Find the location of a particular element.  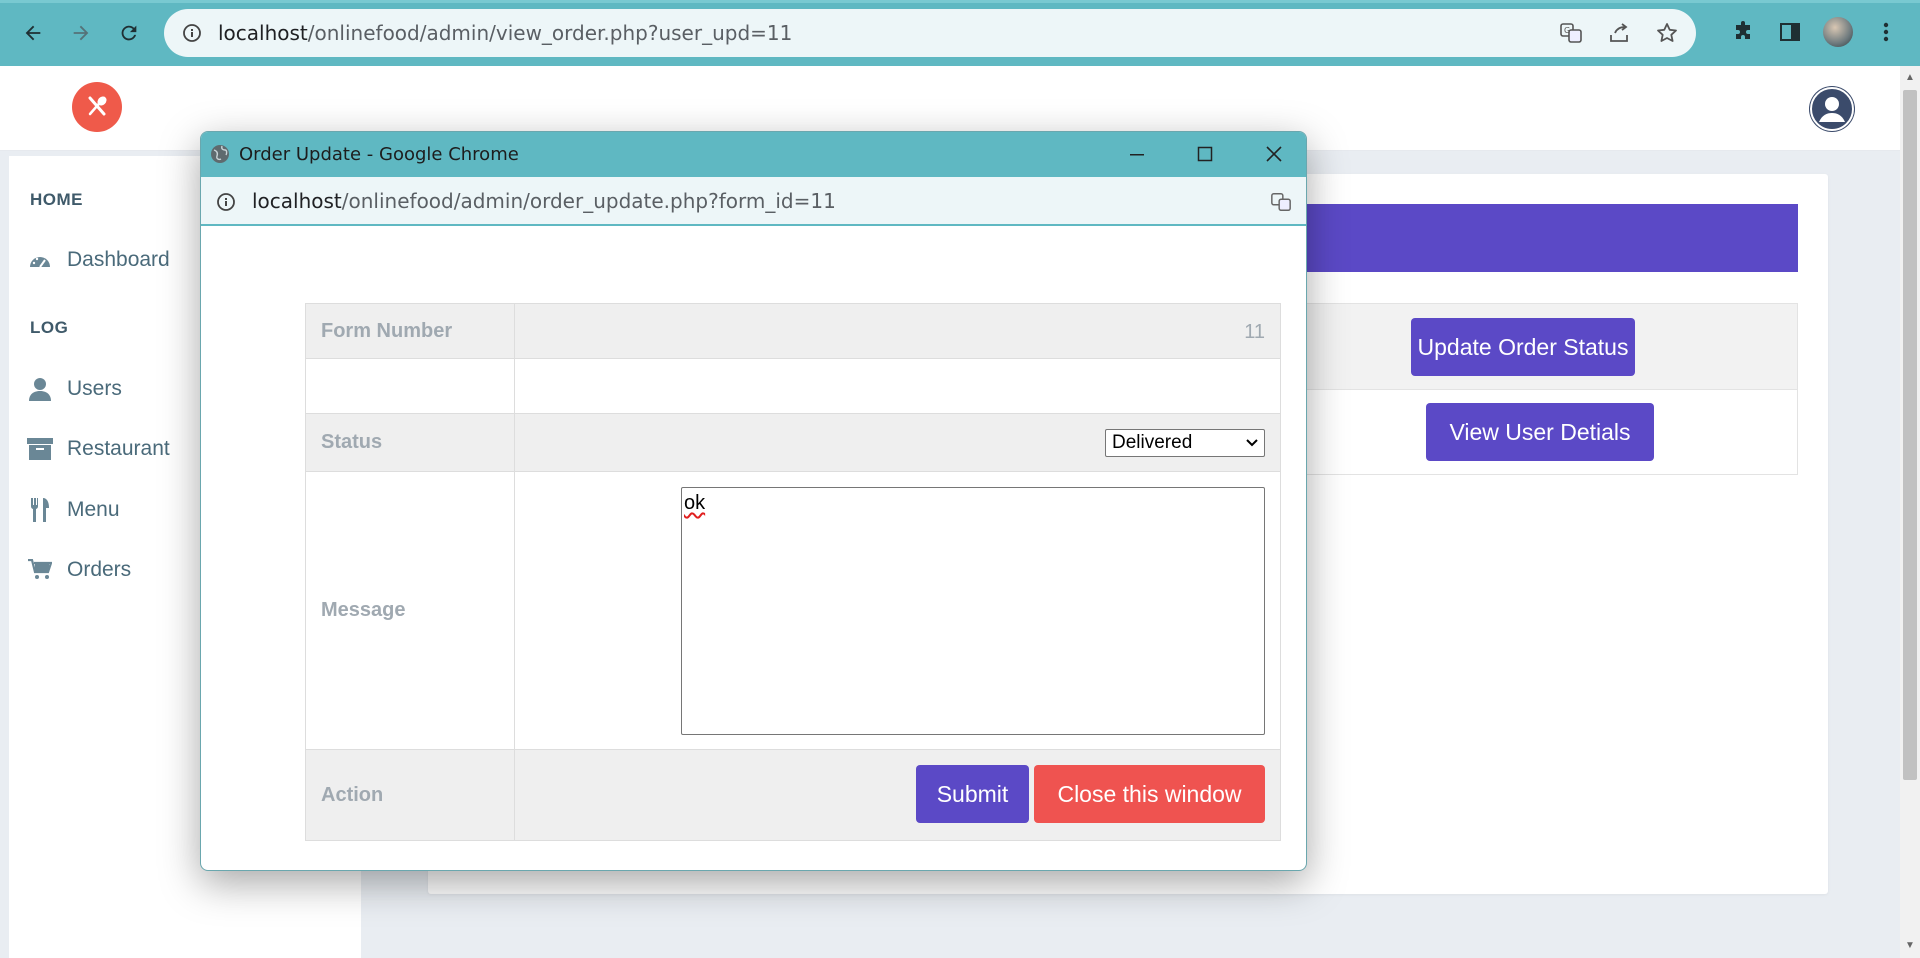

translate-icon is located at coordinates (1281, 202).